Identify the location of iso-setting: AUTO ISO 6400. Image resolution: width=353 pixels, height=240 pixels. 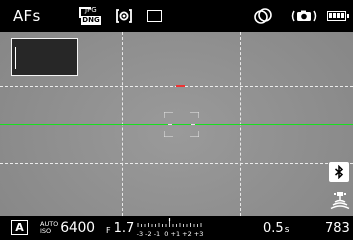
(67, 228).